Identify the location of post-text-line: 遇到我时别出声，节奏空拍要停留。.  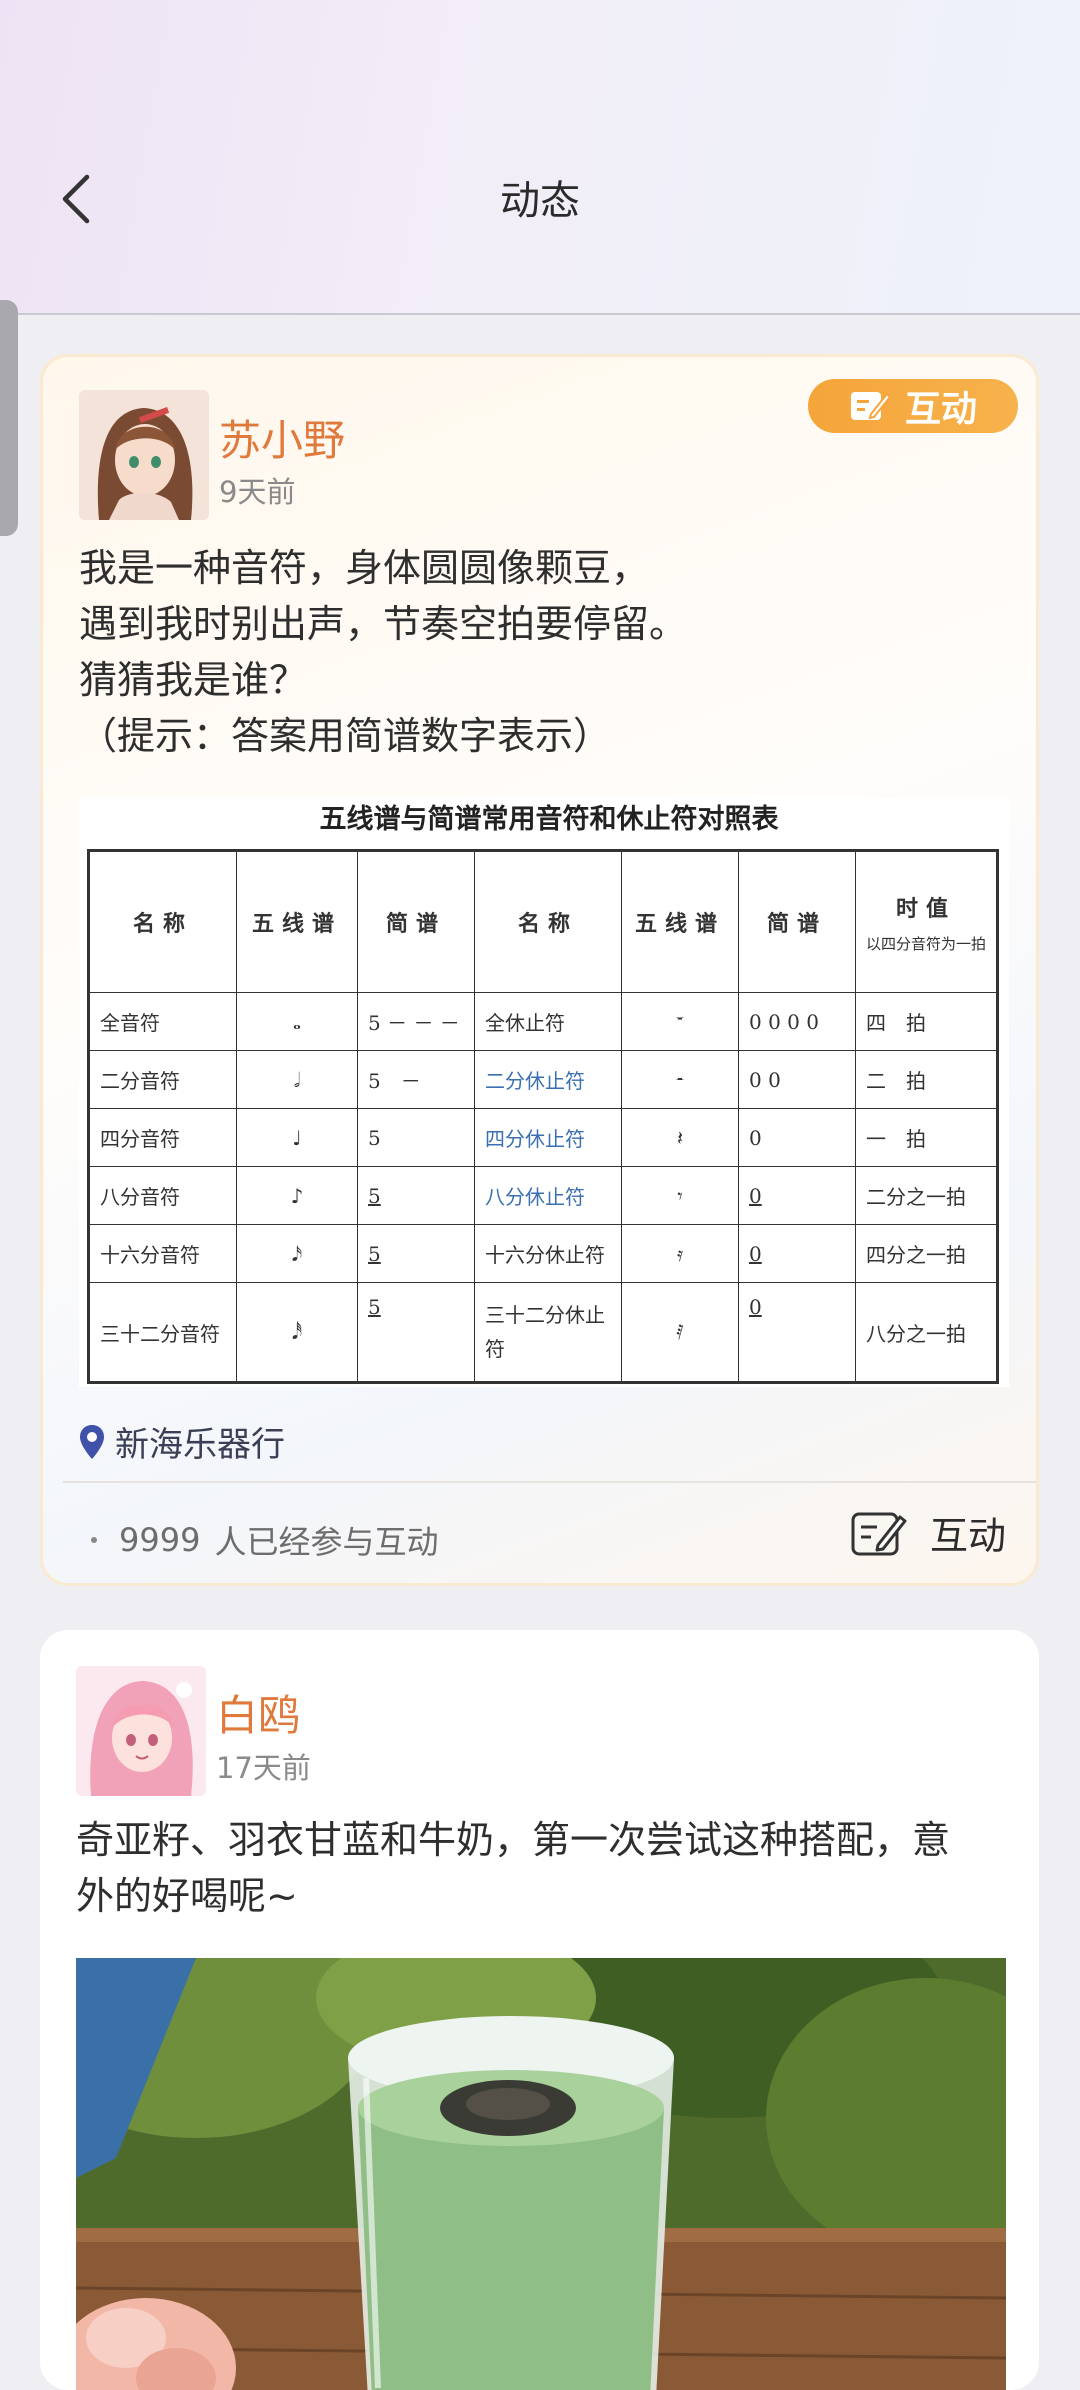
(383, 624).